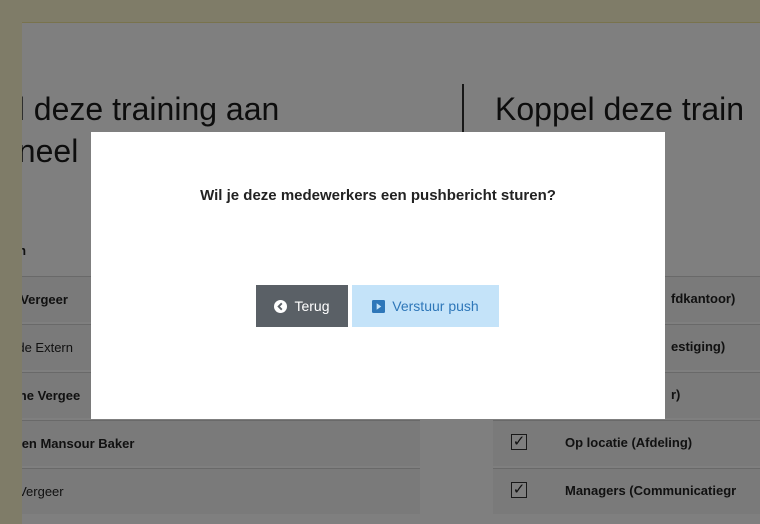 The image size is (760, 524). I want to click on chevron-left-circle-icon, so click(281, 306).